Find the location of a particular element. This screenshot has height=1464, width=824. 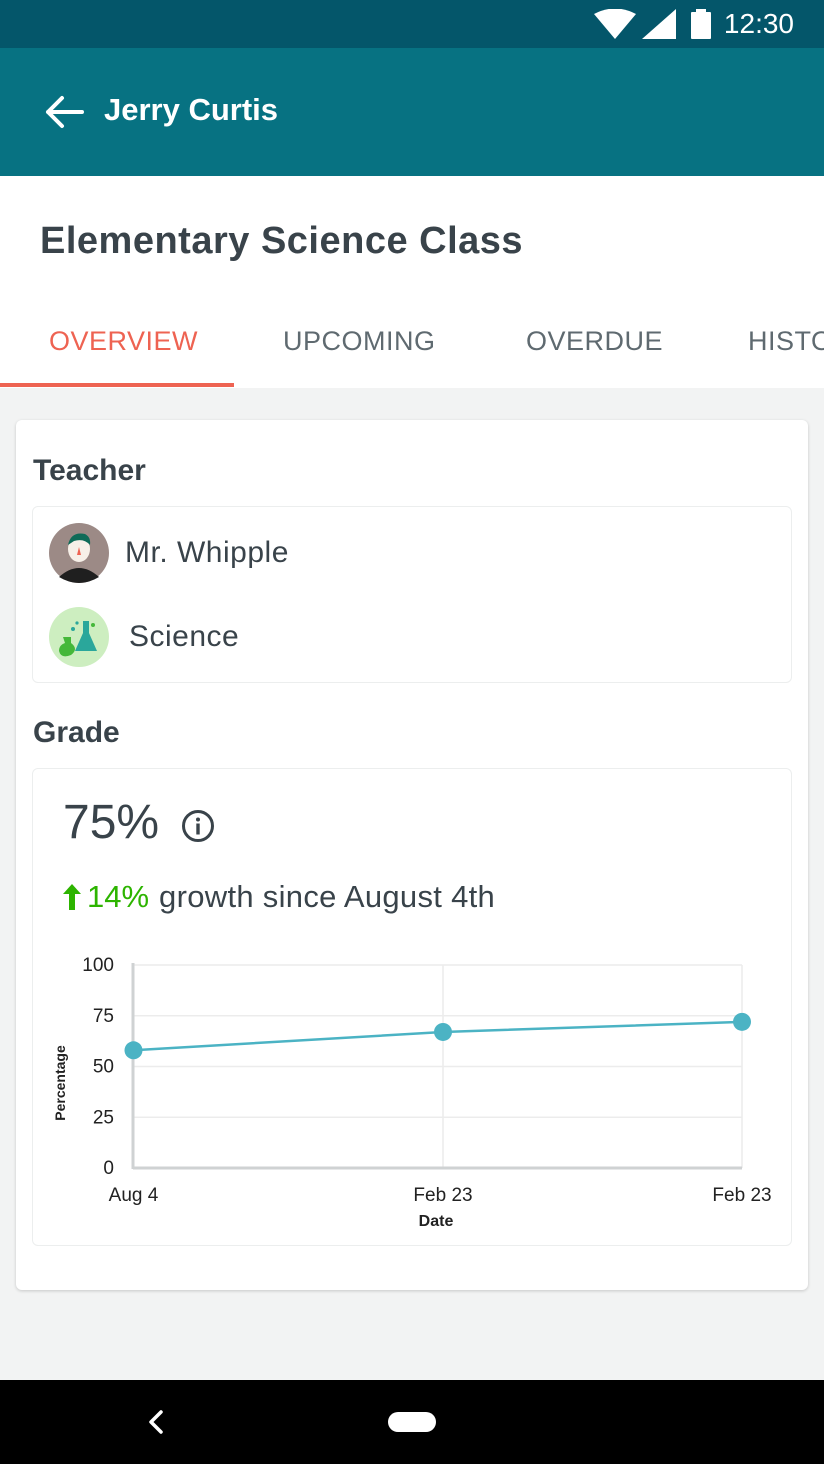

teacher-row: Mr. Whipple is located at coordinates (169, 553).